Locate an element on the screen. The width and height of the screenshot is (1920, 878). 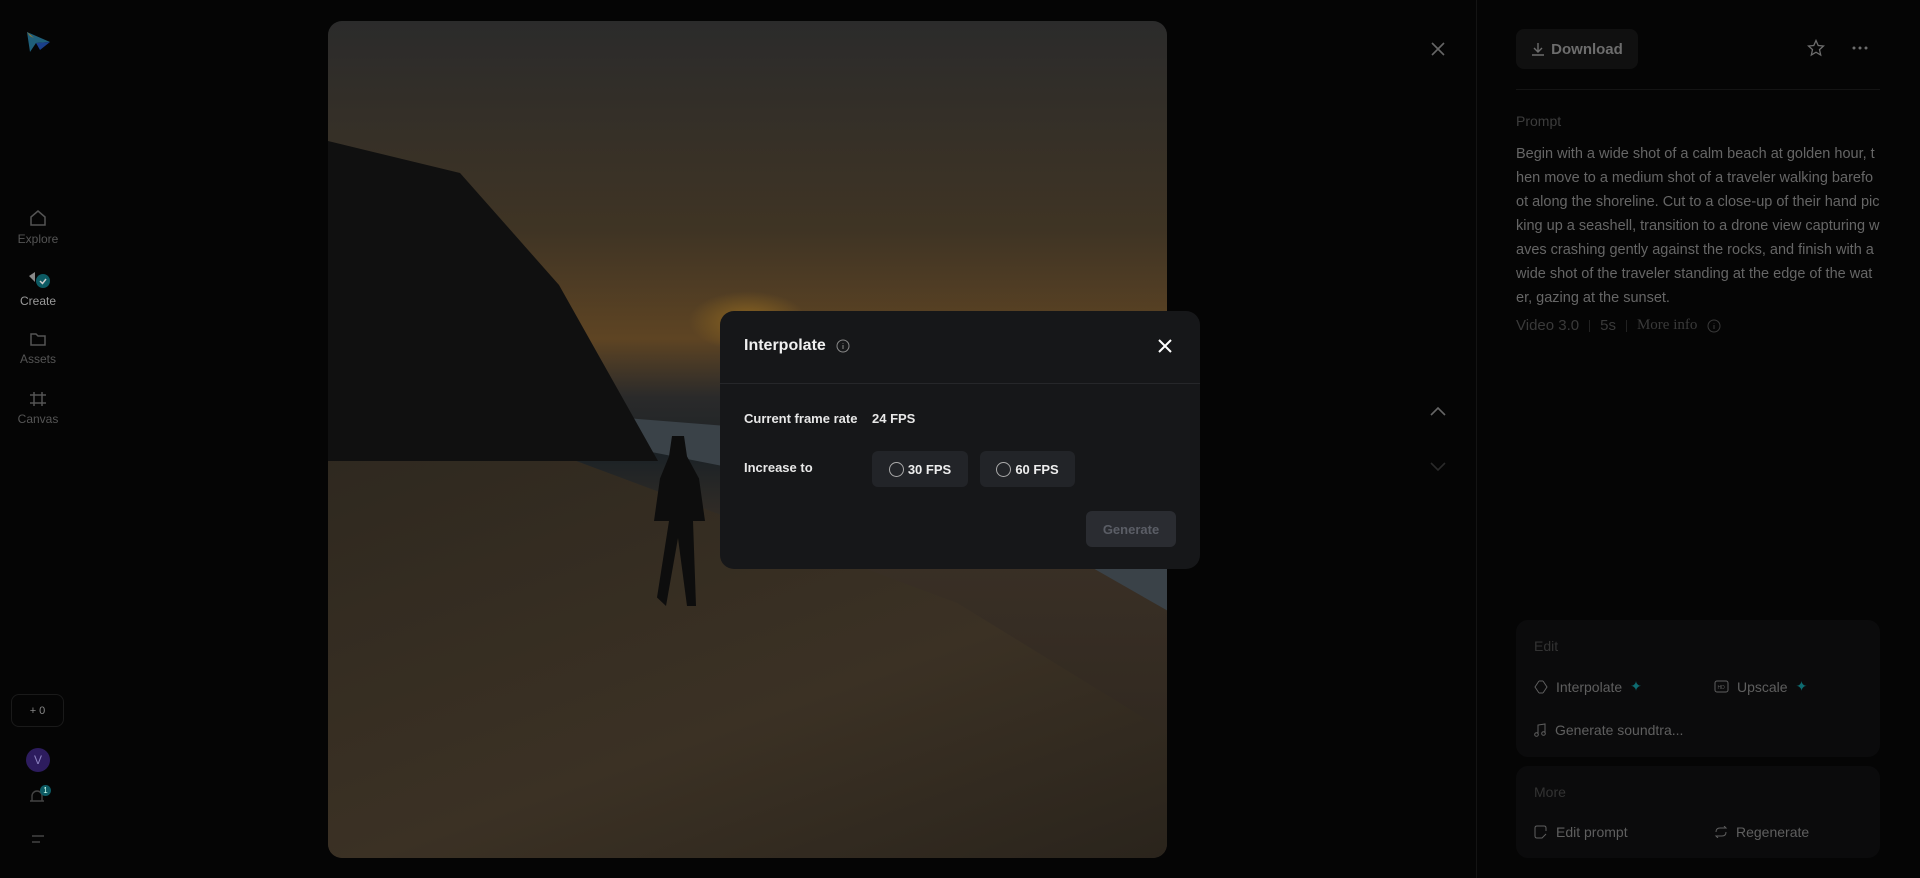
sidebar-item-label: Assets is located at coordinates (37, 359).